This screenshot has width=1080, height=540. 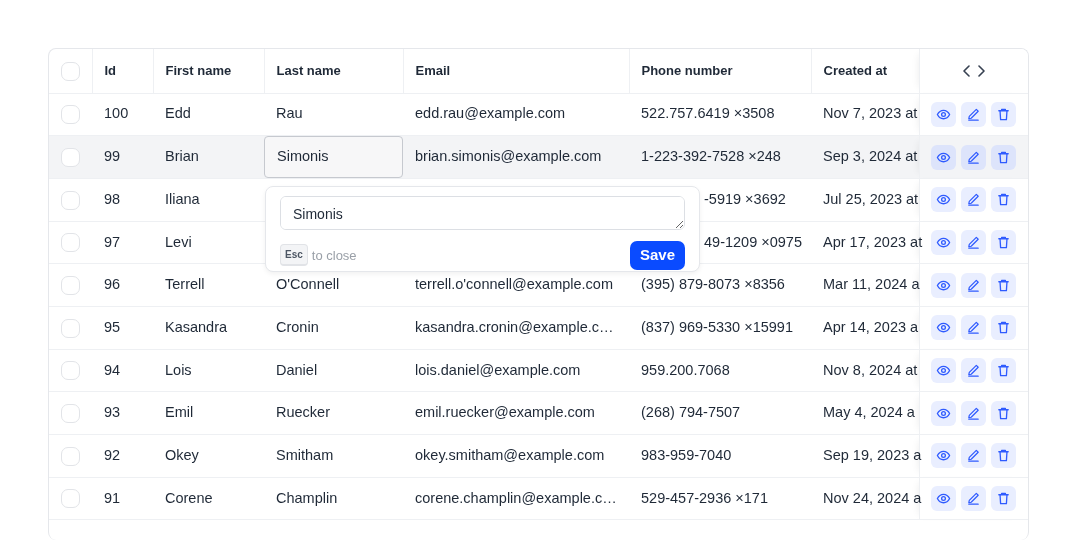 What do you see at coordinates (112, 413) in the screenshot?
I see `id-cell-text: 93` at bounding box center [112, 413].